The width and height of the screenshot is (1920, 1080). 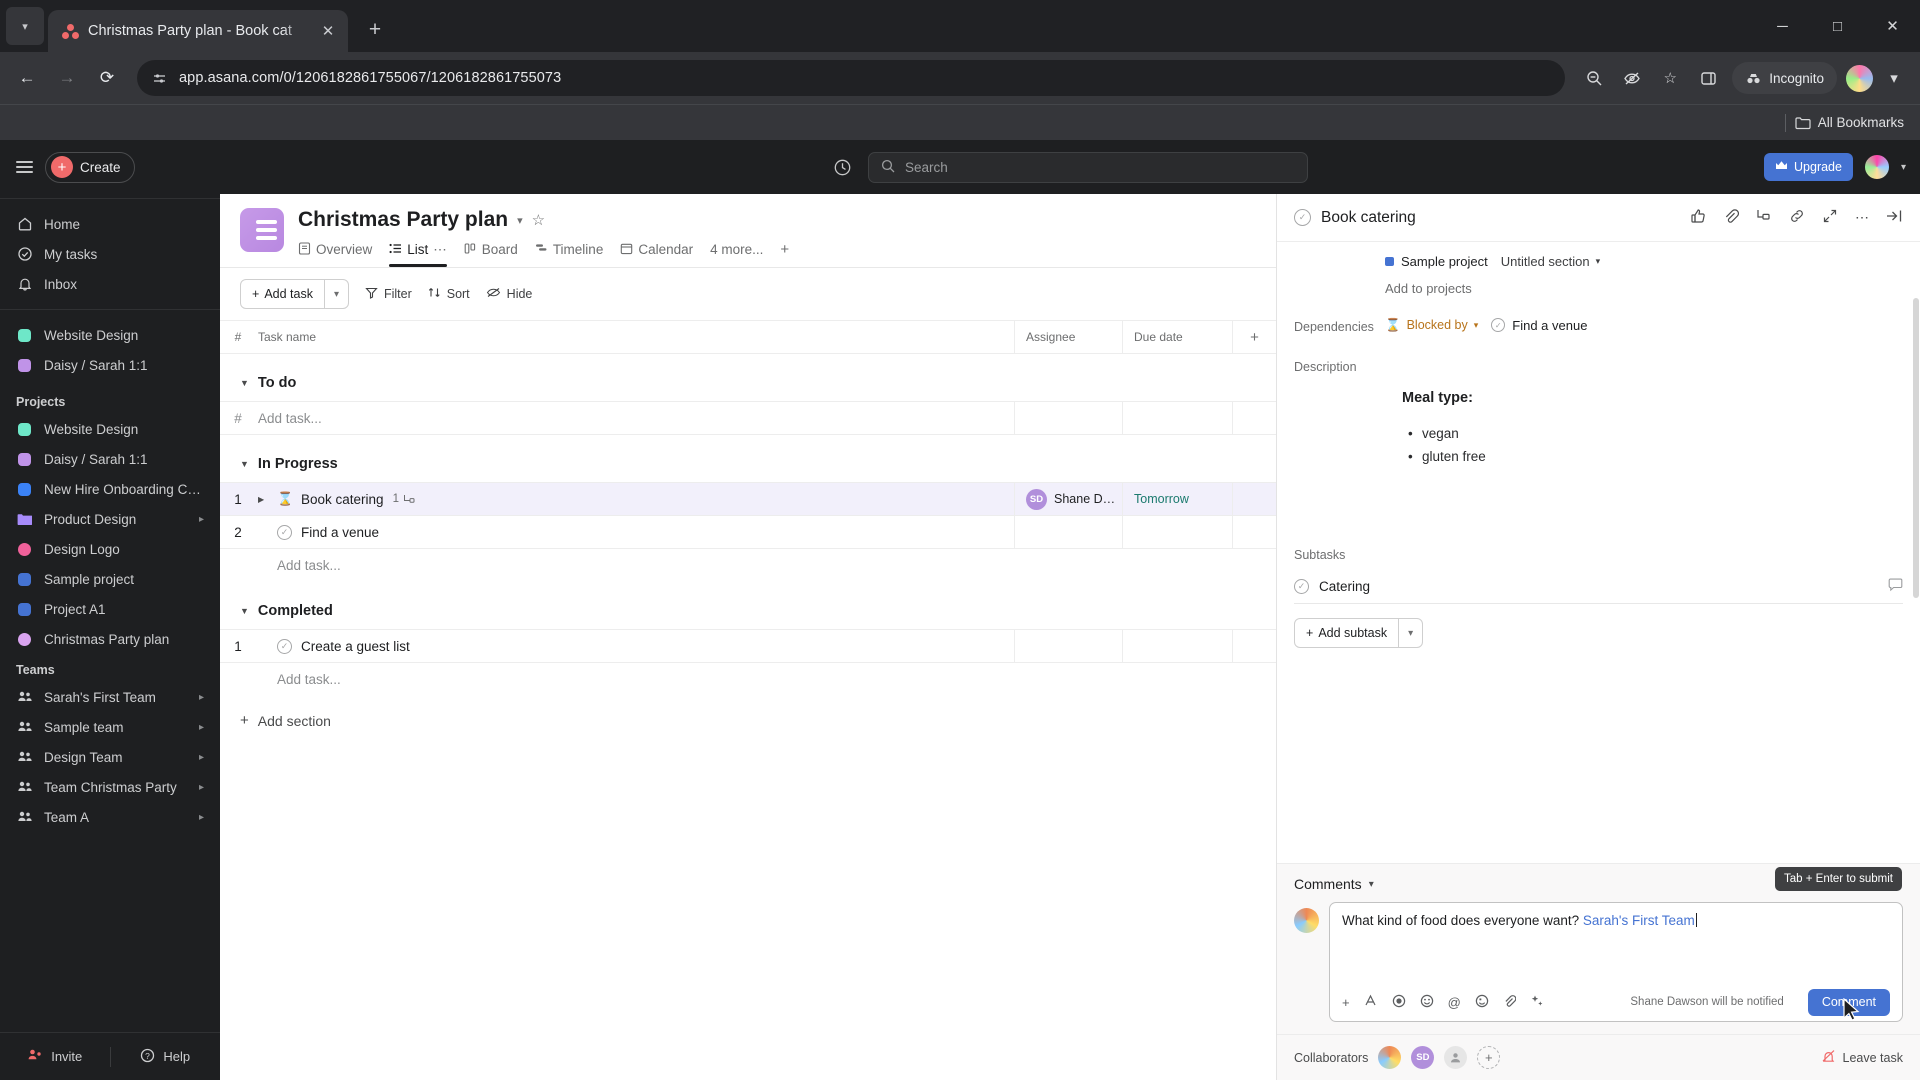 What do you see at coordinates (110, 787) in the screenshot?
I see `sidebar-item-team-christmas-party: Team Christmas Party ▸` at bounding box center [110, 787].